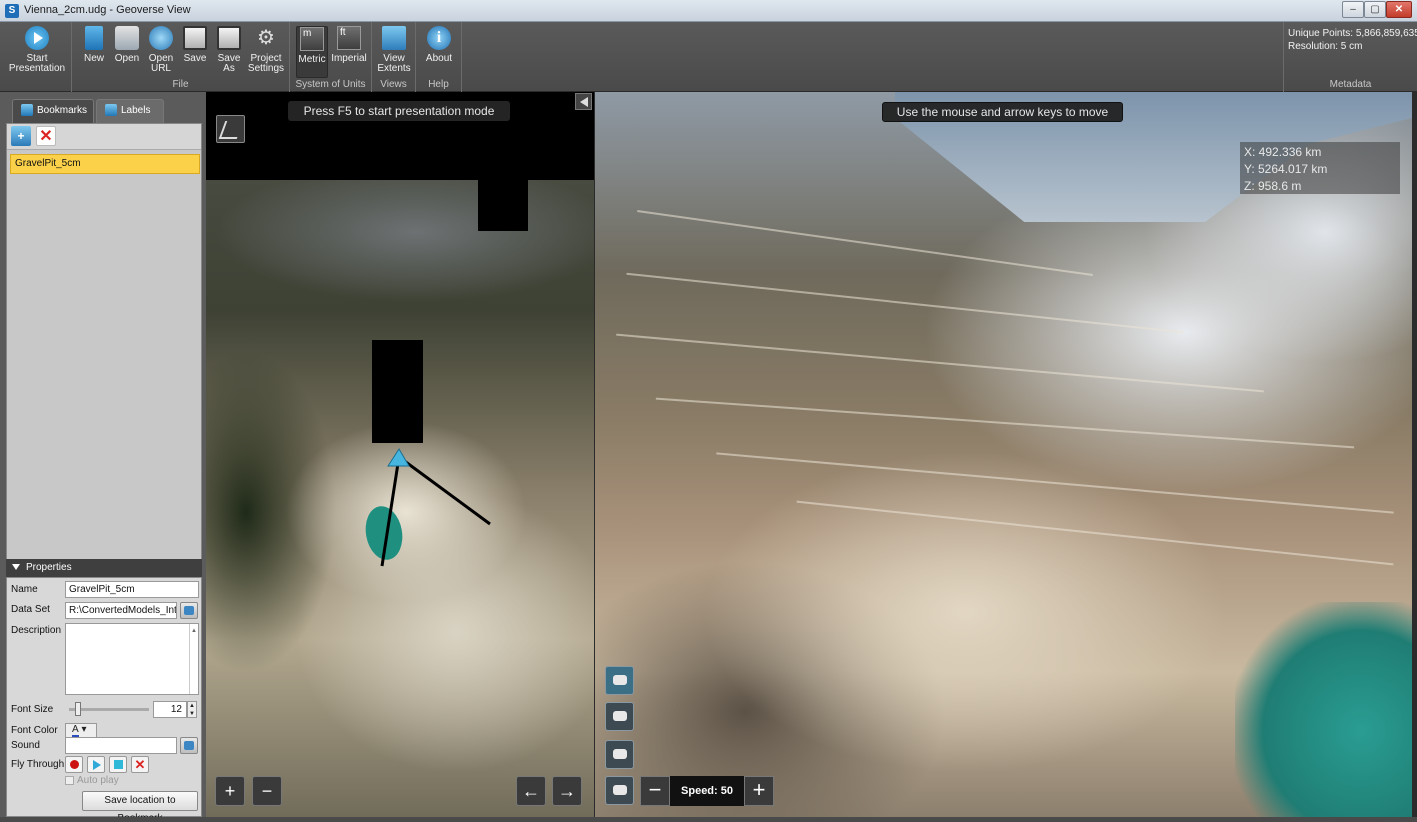  I want to click on browse-dataset-button, so click(189, 610).